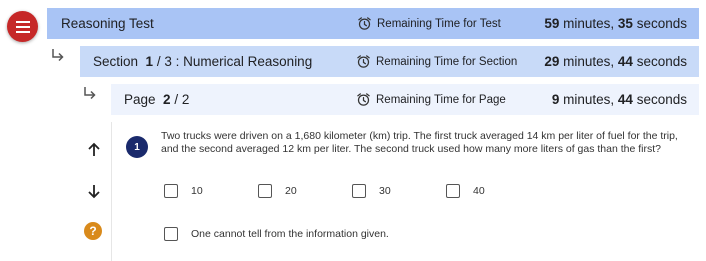 Image resolution: width=706 pixels, height=261 pixels. I want to click on test-title: Reasoning Test, so click(107, 23).